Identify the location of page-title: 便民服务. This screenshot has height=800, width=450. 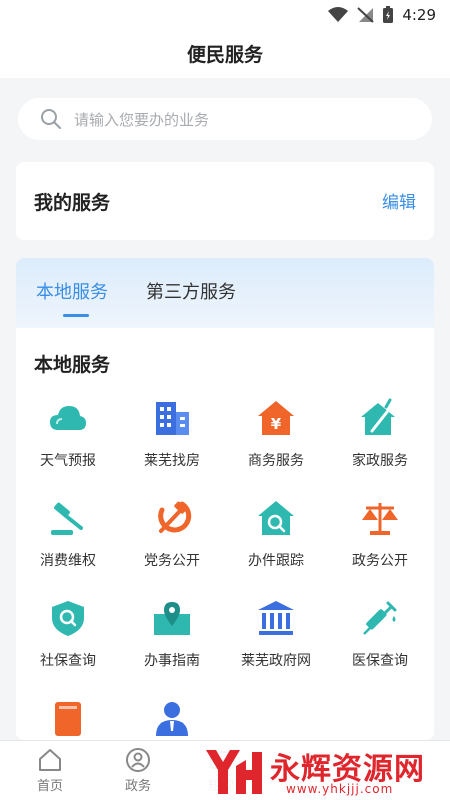
(224, 55).